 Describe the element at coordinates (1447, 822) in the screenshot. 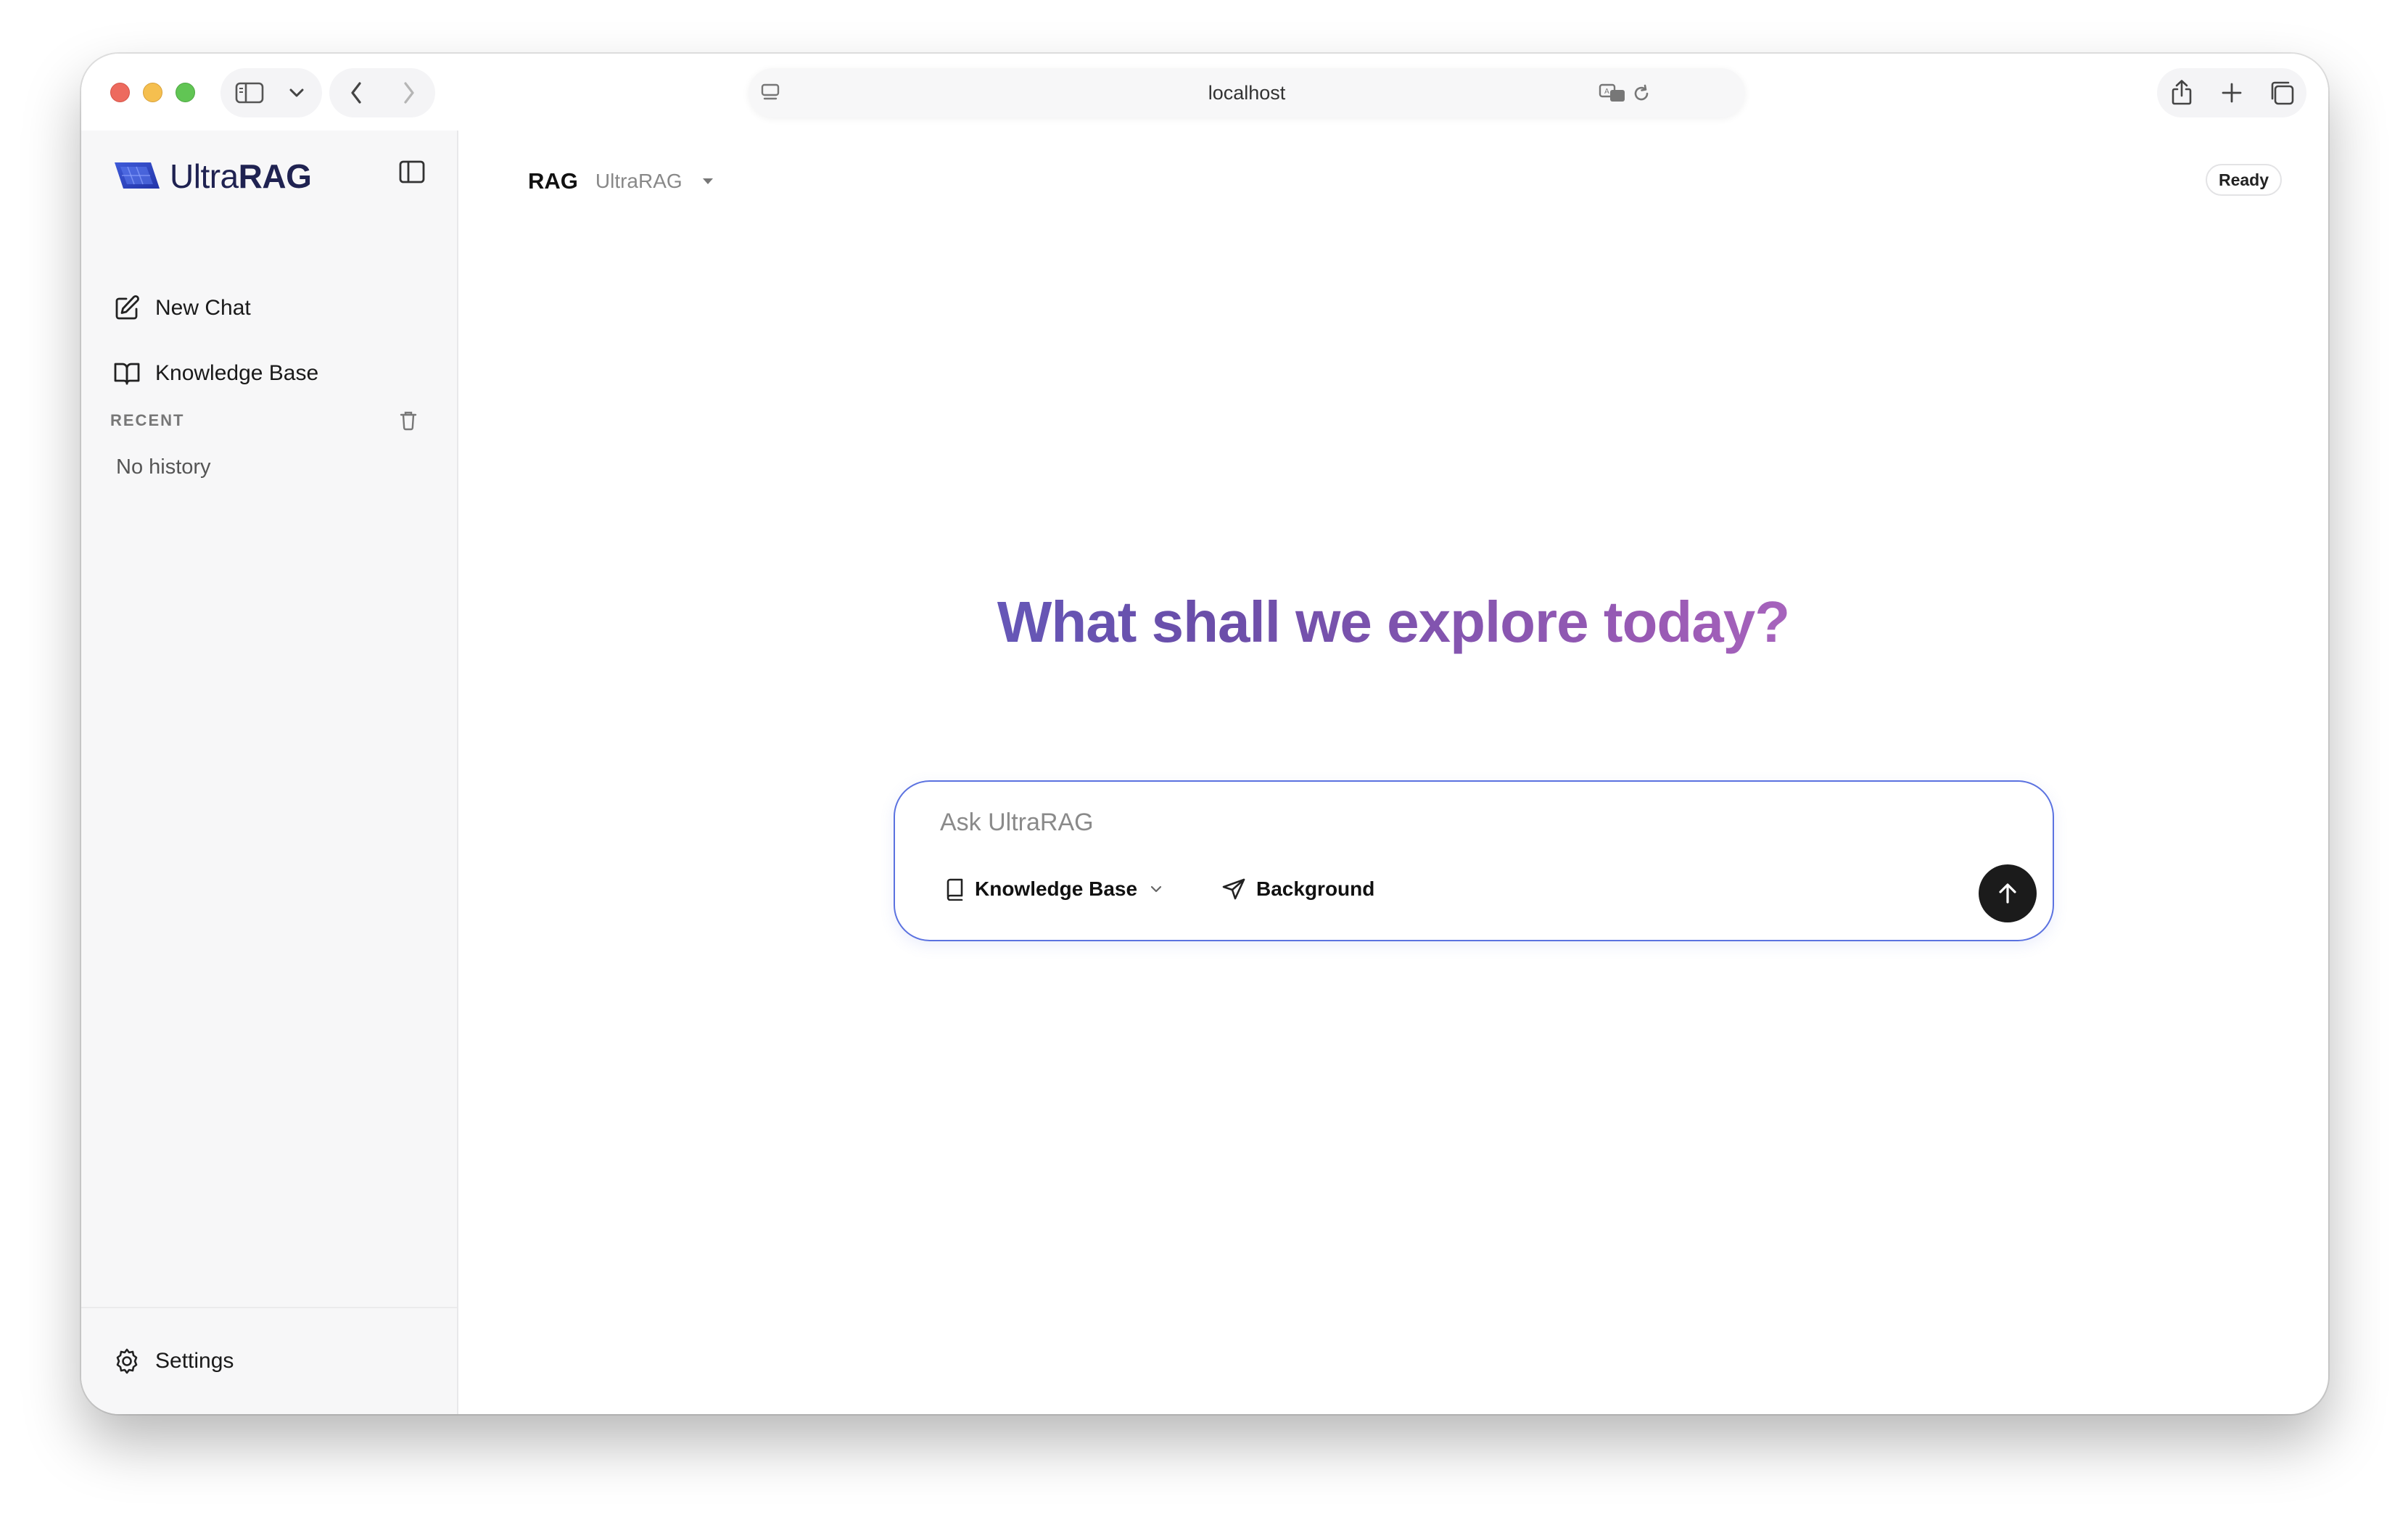

I see `chat-input` at that location.